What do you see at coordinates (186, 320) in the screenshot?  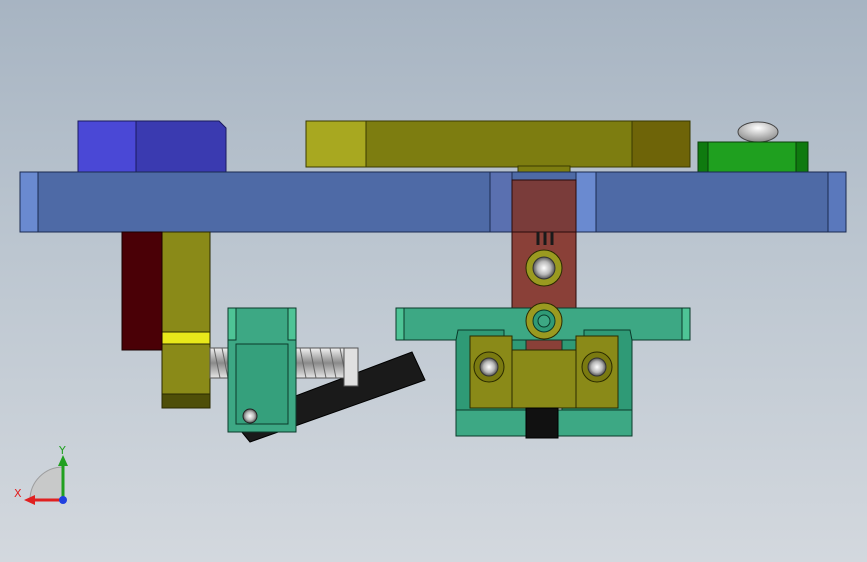 I see `olive-post` at bounding box center [186, 320].